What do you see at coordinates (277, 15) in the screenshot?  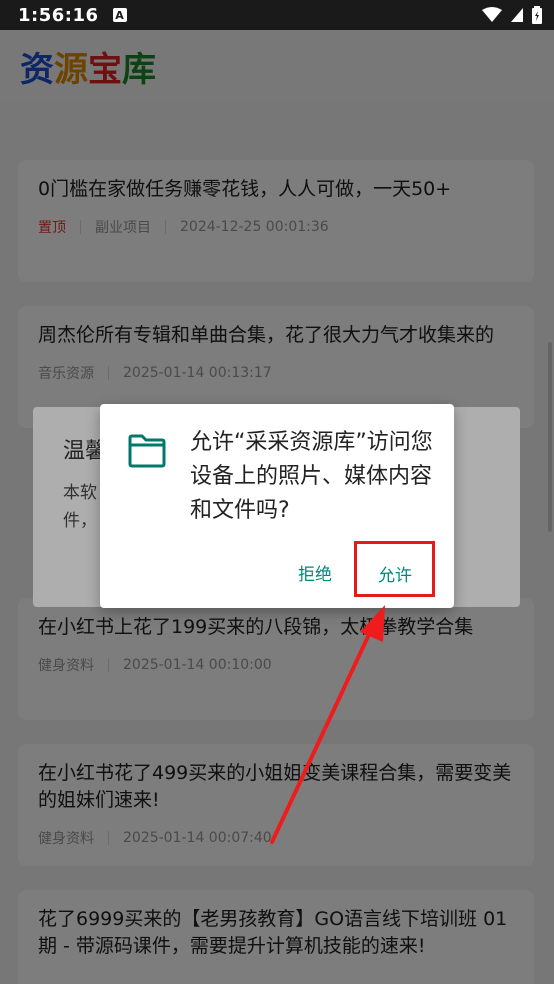 I see `status-bar: 1:56:16 A` at bounding box center [277, 15].